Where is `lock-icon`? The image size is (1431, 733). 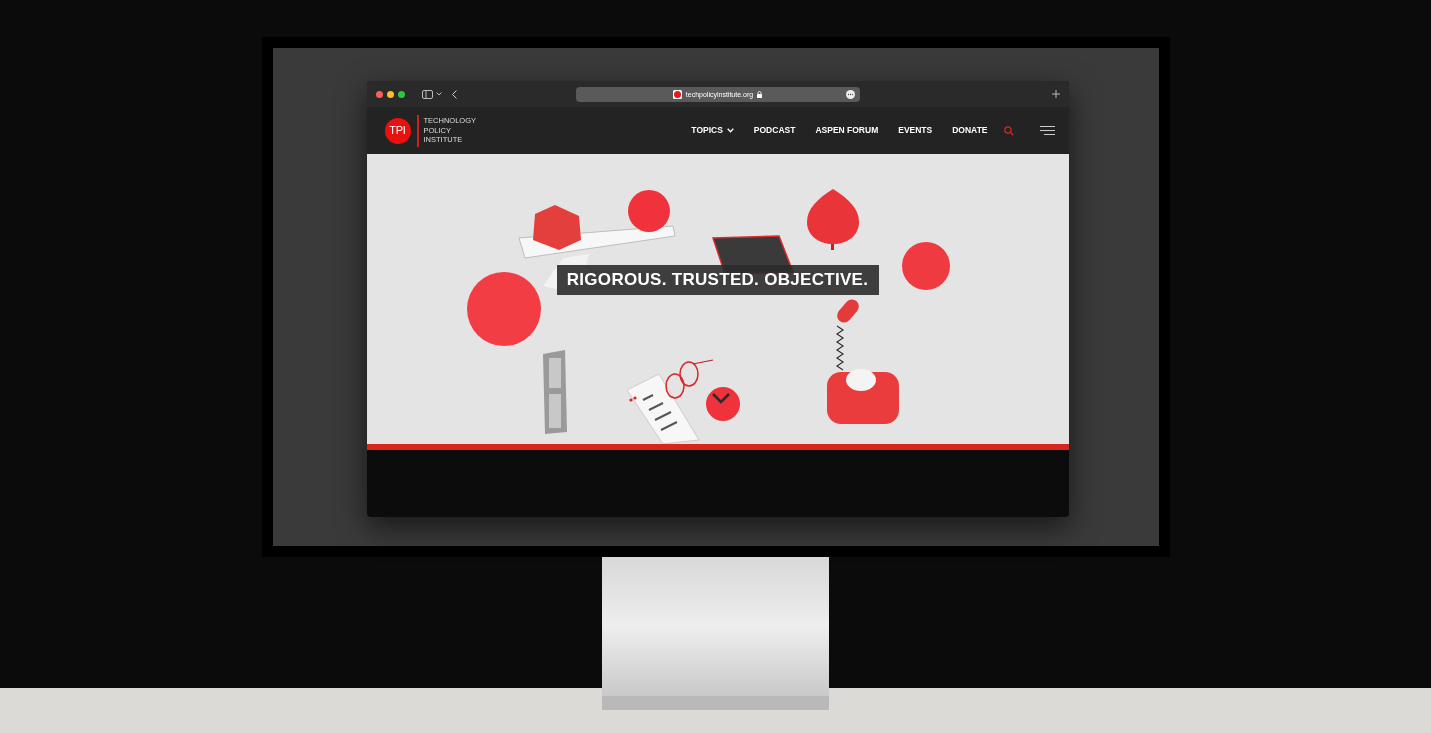
lock-icon is located at coordinates (760, 94).